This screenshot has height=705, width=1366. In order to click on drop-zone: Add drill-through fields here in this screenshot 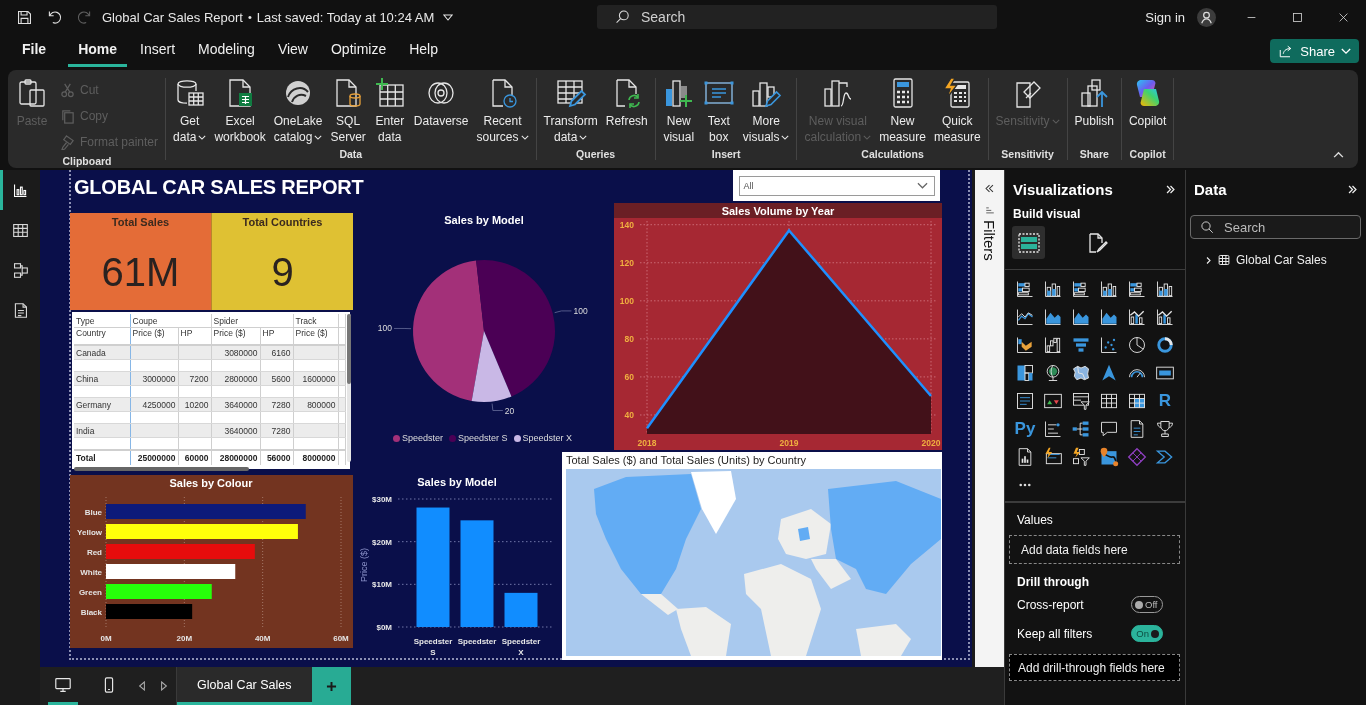, I will do `click(1094, 667)`.